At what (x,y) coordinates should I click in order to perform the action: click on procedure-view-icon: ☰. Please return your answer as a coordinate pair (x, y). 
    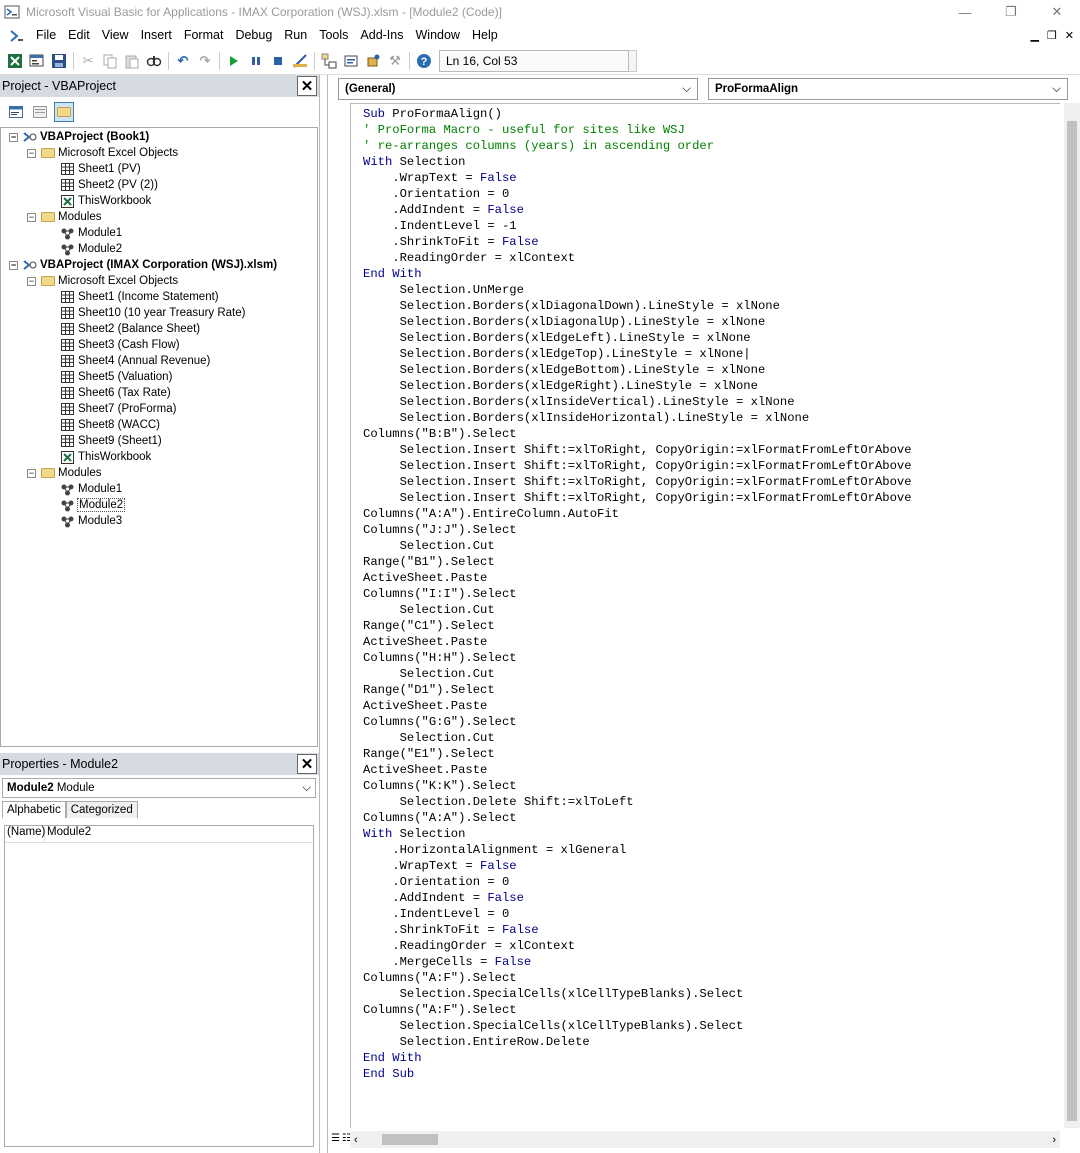
    Looking at the image, I should click on (335, 1138).